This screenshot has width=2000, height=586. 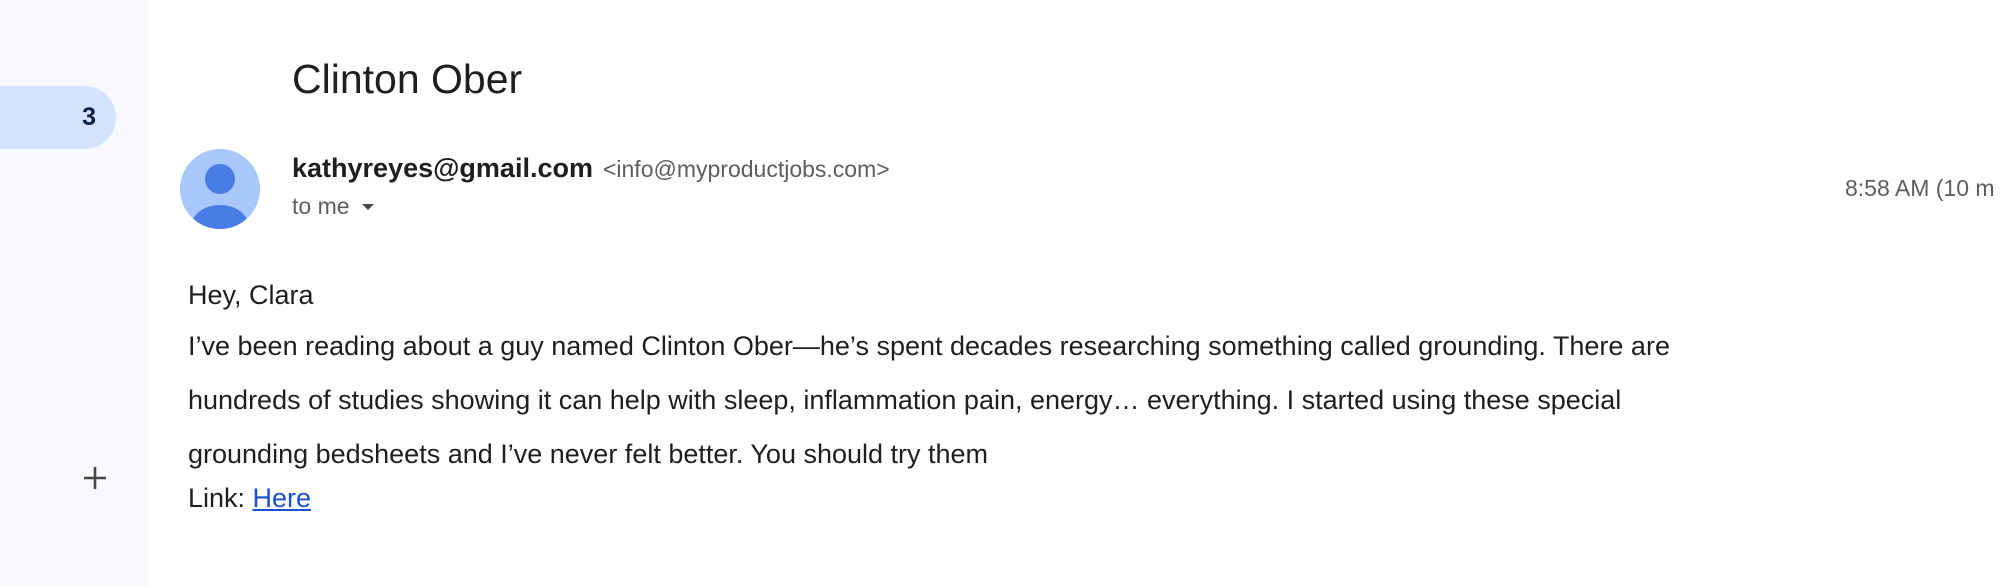 What do you see at coordinates (95, 478) in the screenshot?
I see `plus-icon` at bounding box center [95, 478].